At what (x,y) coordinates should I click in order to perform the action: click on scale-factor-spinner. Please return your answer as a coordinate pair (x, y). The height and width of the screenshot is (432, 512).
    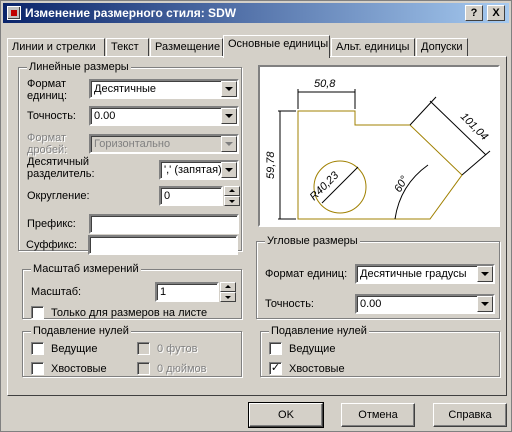
    Looking at the image, I should click on (228, 292).